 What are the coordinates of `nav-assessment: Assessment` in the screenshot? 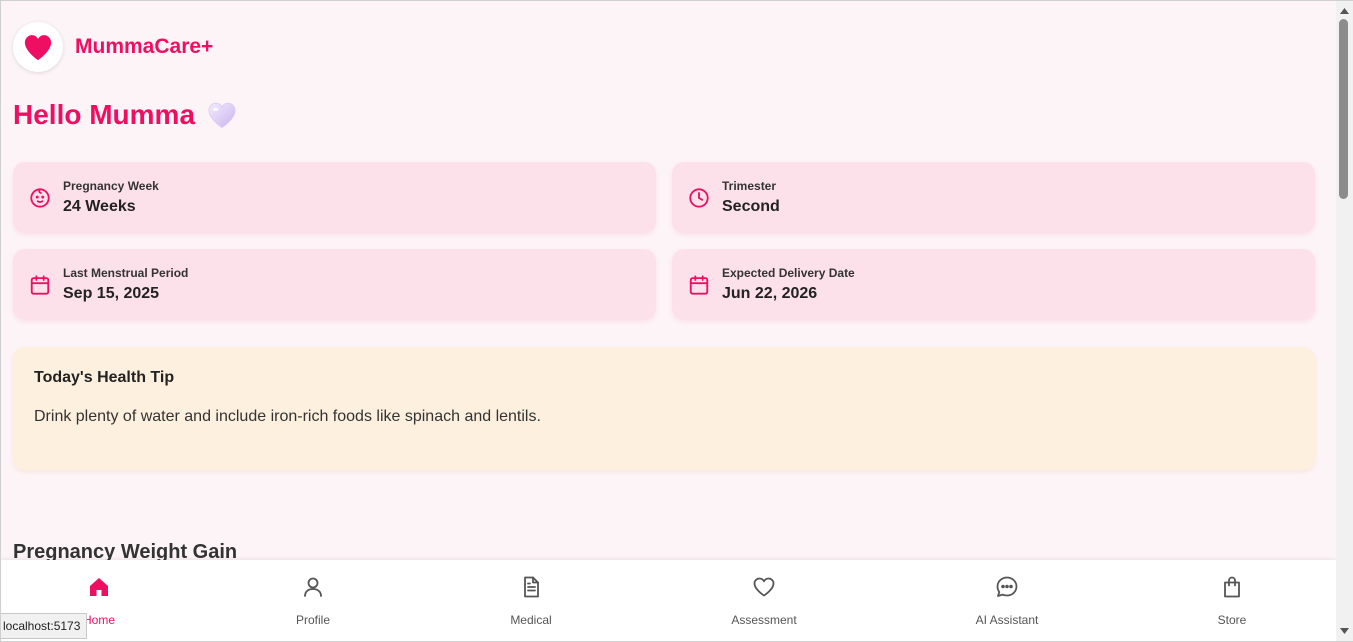 It's located at (764, 600).